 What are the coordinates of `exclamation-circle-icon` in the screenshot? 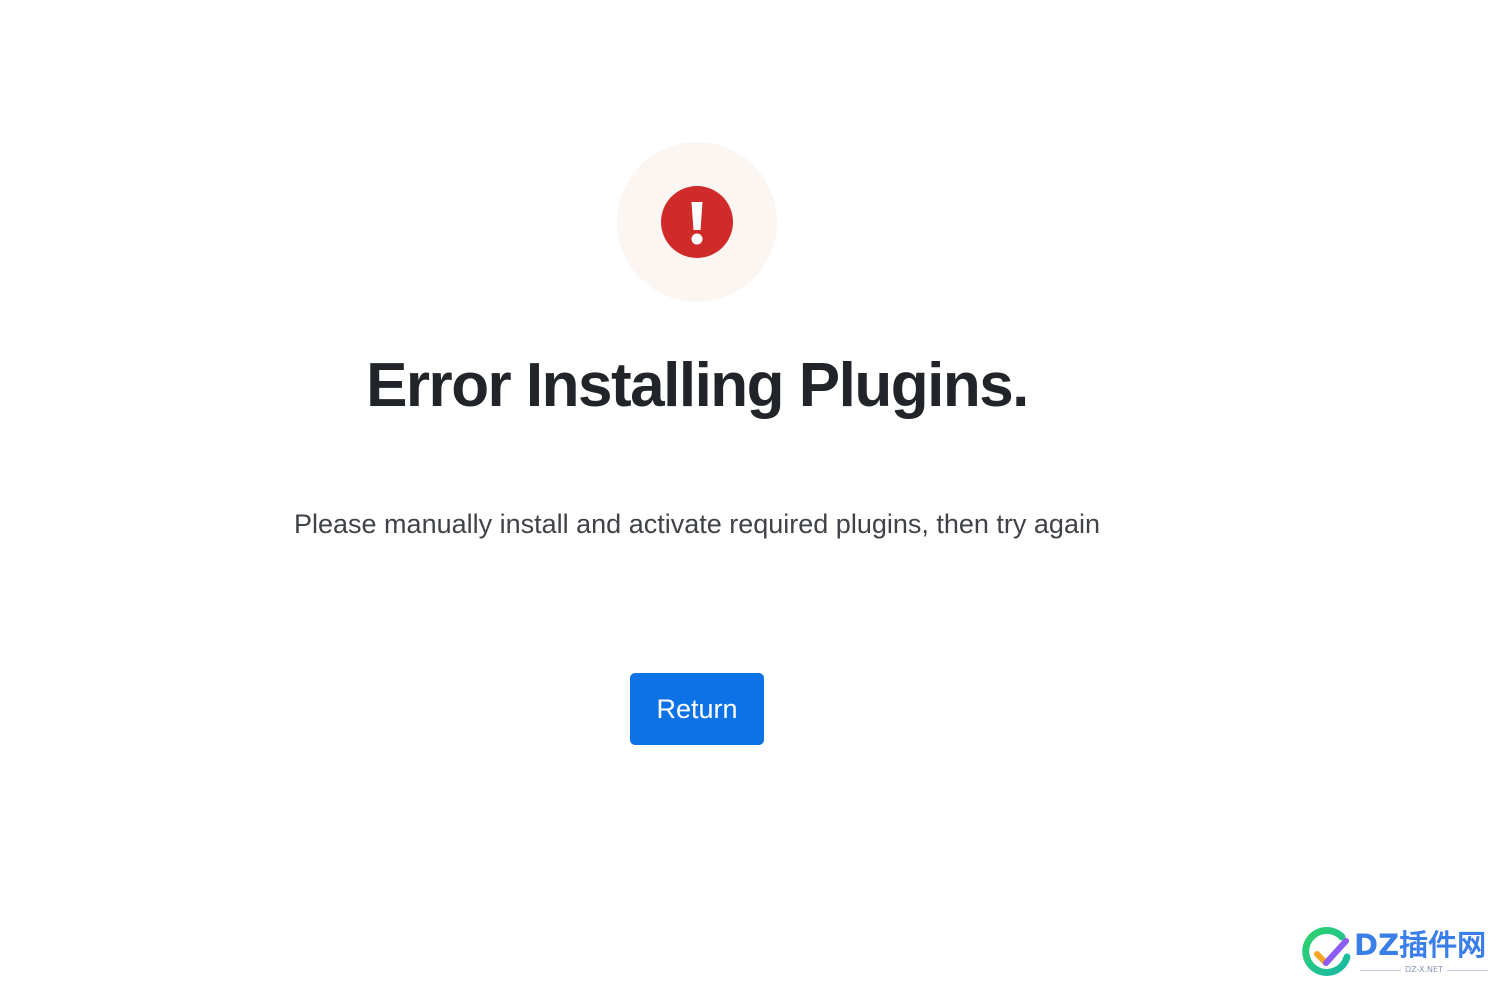 It's located at (697, 222).